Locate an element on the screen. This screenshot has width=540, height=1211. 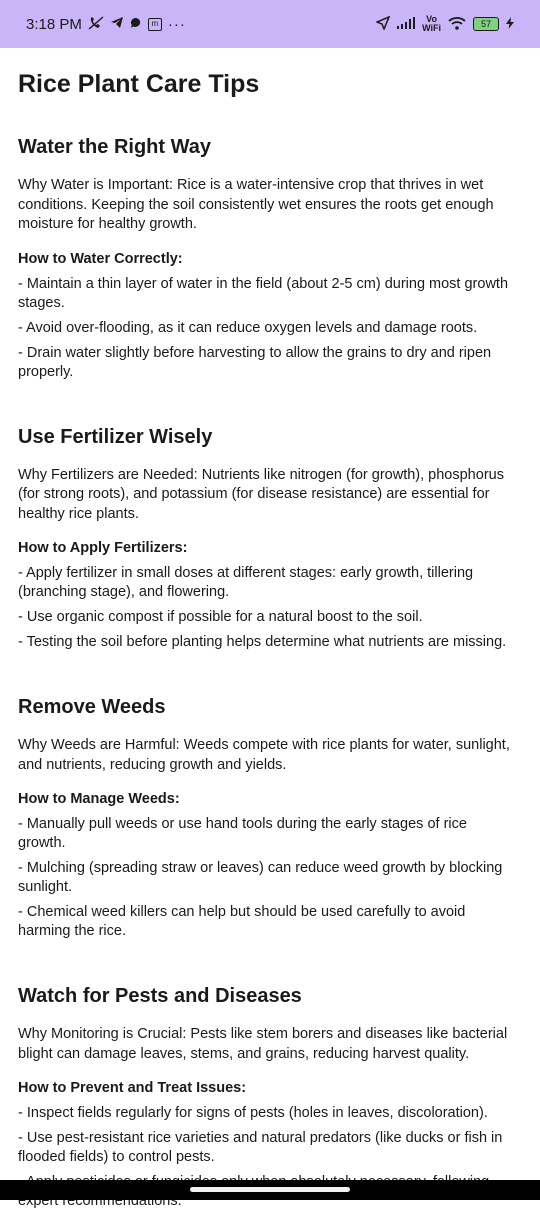
telegram-icon is located at coordinates (117, 24).